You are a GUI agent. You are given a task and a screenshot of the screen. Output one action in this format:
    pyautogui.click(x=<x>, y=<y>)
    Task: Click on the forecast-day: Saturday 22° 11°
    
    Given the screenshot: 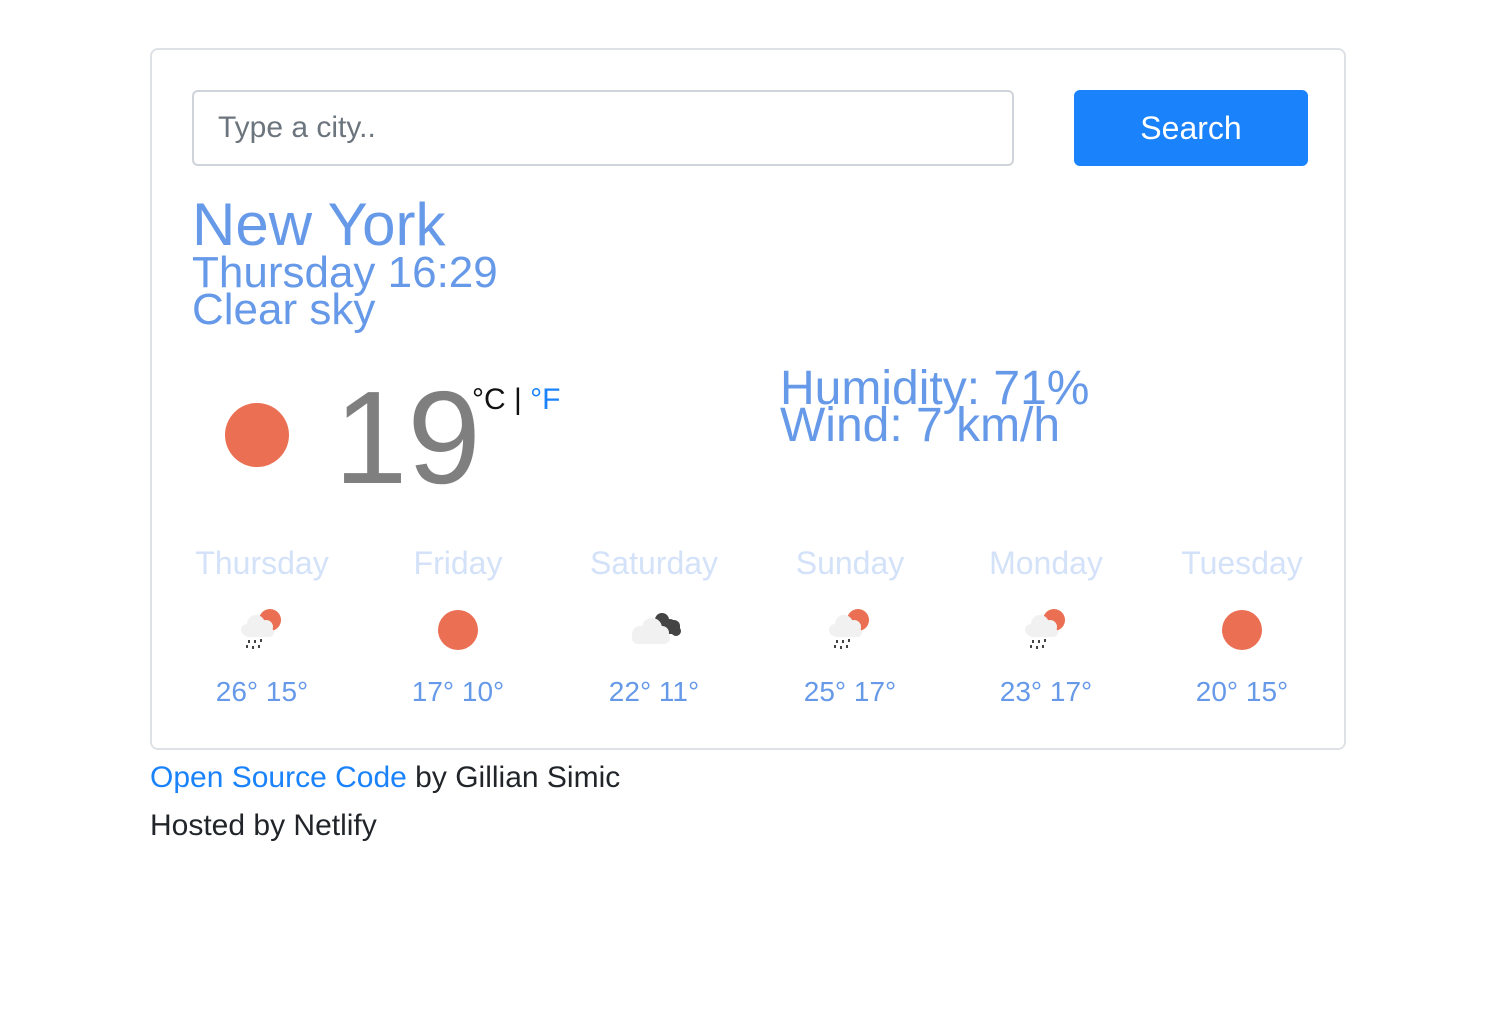 What is the action you would take?
    pyautogui.click(x=654, y=626)
    